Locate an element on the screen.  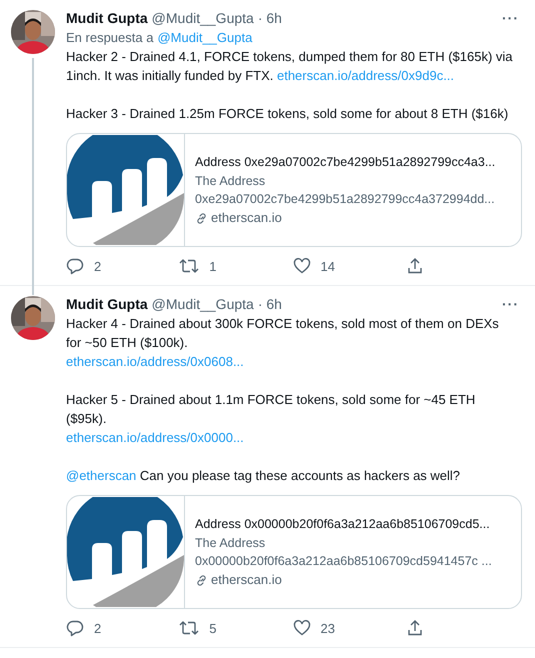
tweet-text: Hacker 2 - Drained 4.1, FORCE tokens, dumped them for 80 ETH ($165k) via is located at coordinates (289, 56).